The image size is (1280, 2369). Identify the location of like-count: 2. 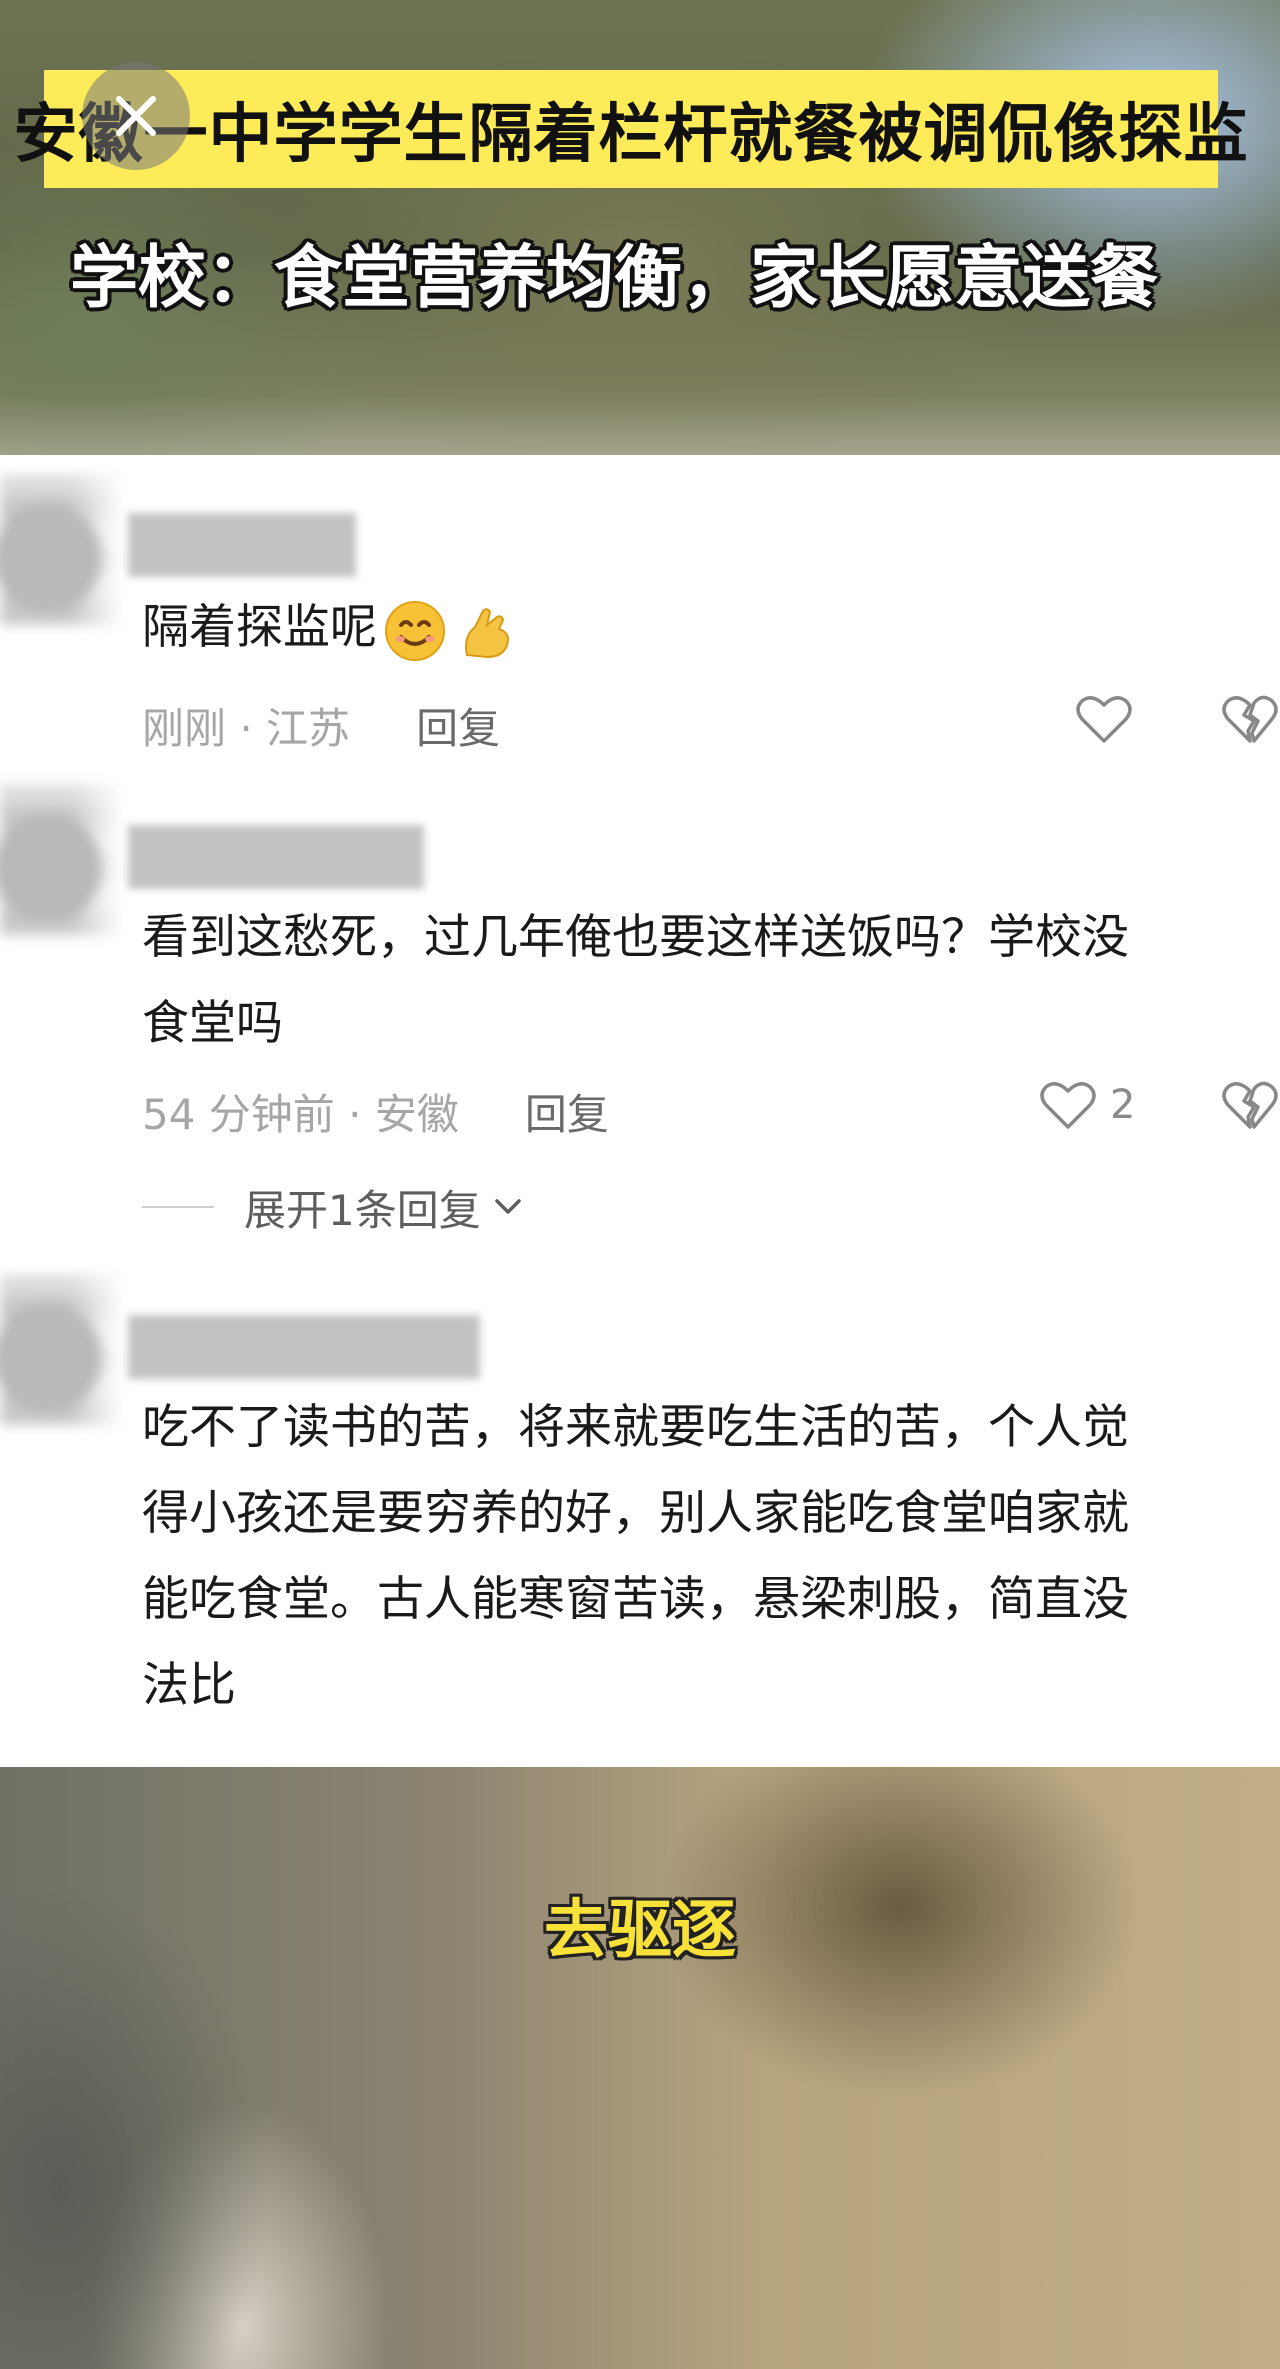
(1123, 1105).